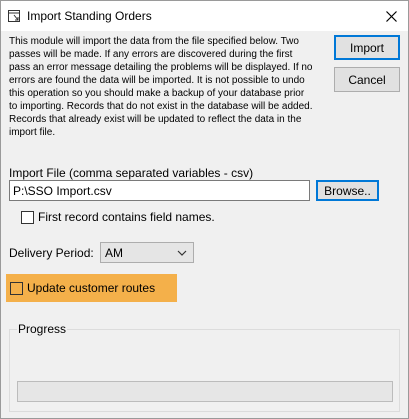  What do you see at coordinates (42, 329) in the screenshot?
I see `progress-group-label: Progress` at bounding box center [42, 329].